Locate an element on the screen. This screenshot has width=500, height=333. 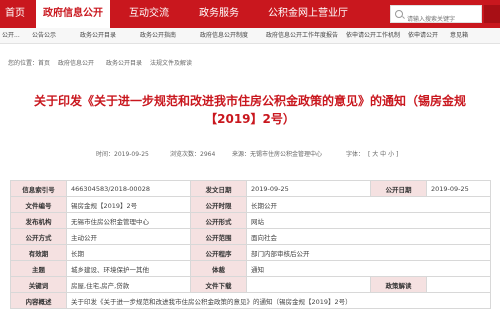
field-value: 房屋,住宅,房产,贷款 is located at coordinates (128, 284).